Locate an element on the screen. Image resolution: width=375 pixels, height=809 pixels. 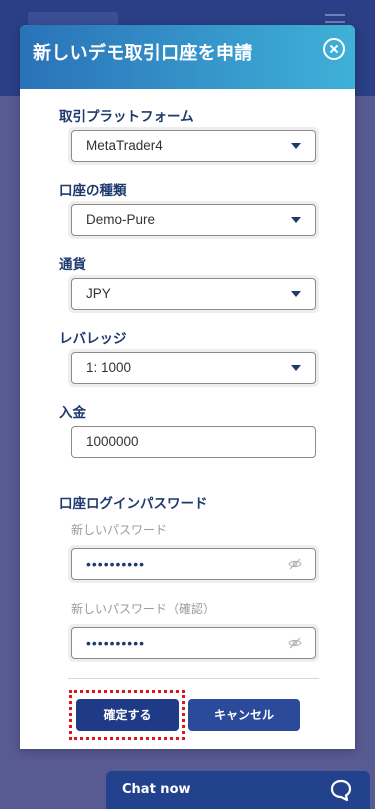
password-section-label: 口座ログインパスワード is located at coordinates (133, 504).